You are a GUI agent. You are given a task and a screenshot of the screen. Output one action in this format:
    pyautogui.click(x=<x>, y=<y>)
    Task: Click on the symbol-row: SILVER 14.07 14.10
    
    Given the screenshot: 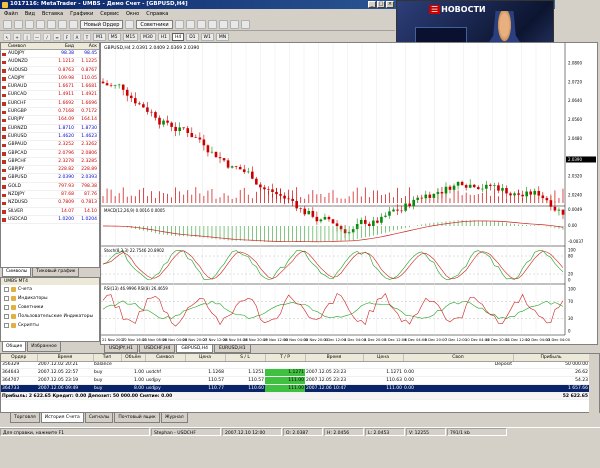 What is the action you would take?
    pyautogui.click(x=50, y=212)
    